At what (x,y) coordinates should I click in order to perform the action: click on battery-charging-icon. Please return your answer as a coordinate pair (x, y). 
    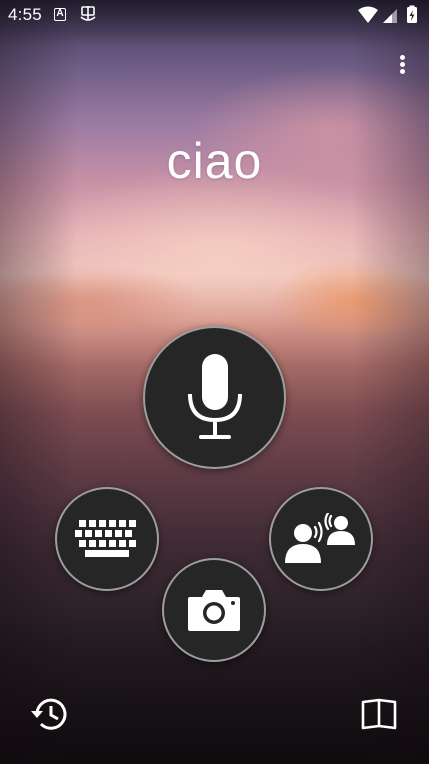
    Looking at the image, I should click on (412, 14).